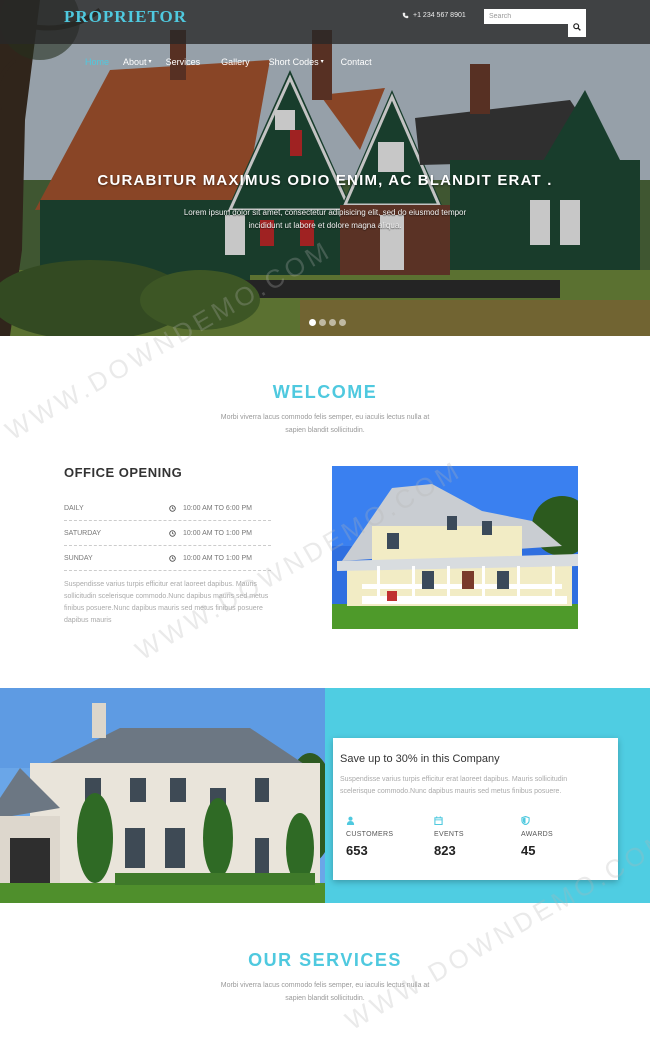 The image size is (650, 1048). I want to click on nav-gallery: Gallery, so click(232, 62).